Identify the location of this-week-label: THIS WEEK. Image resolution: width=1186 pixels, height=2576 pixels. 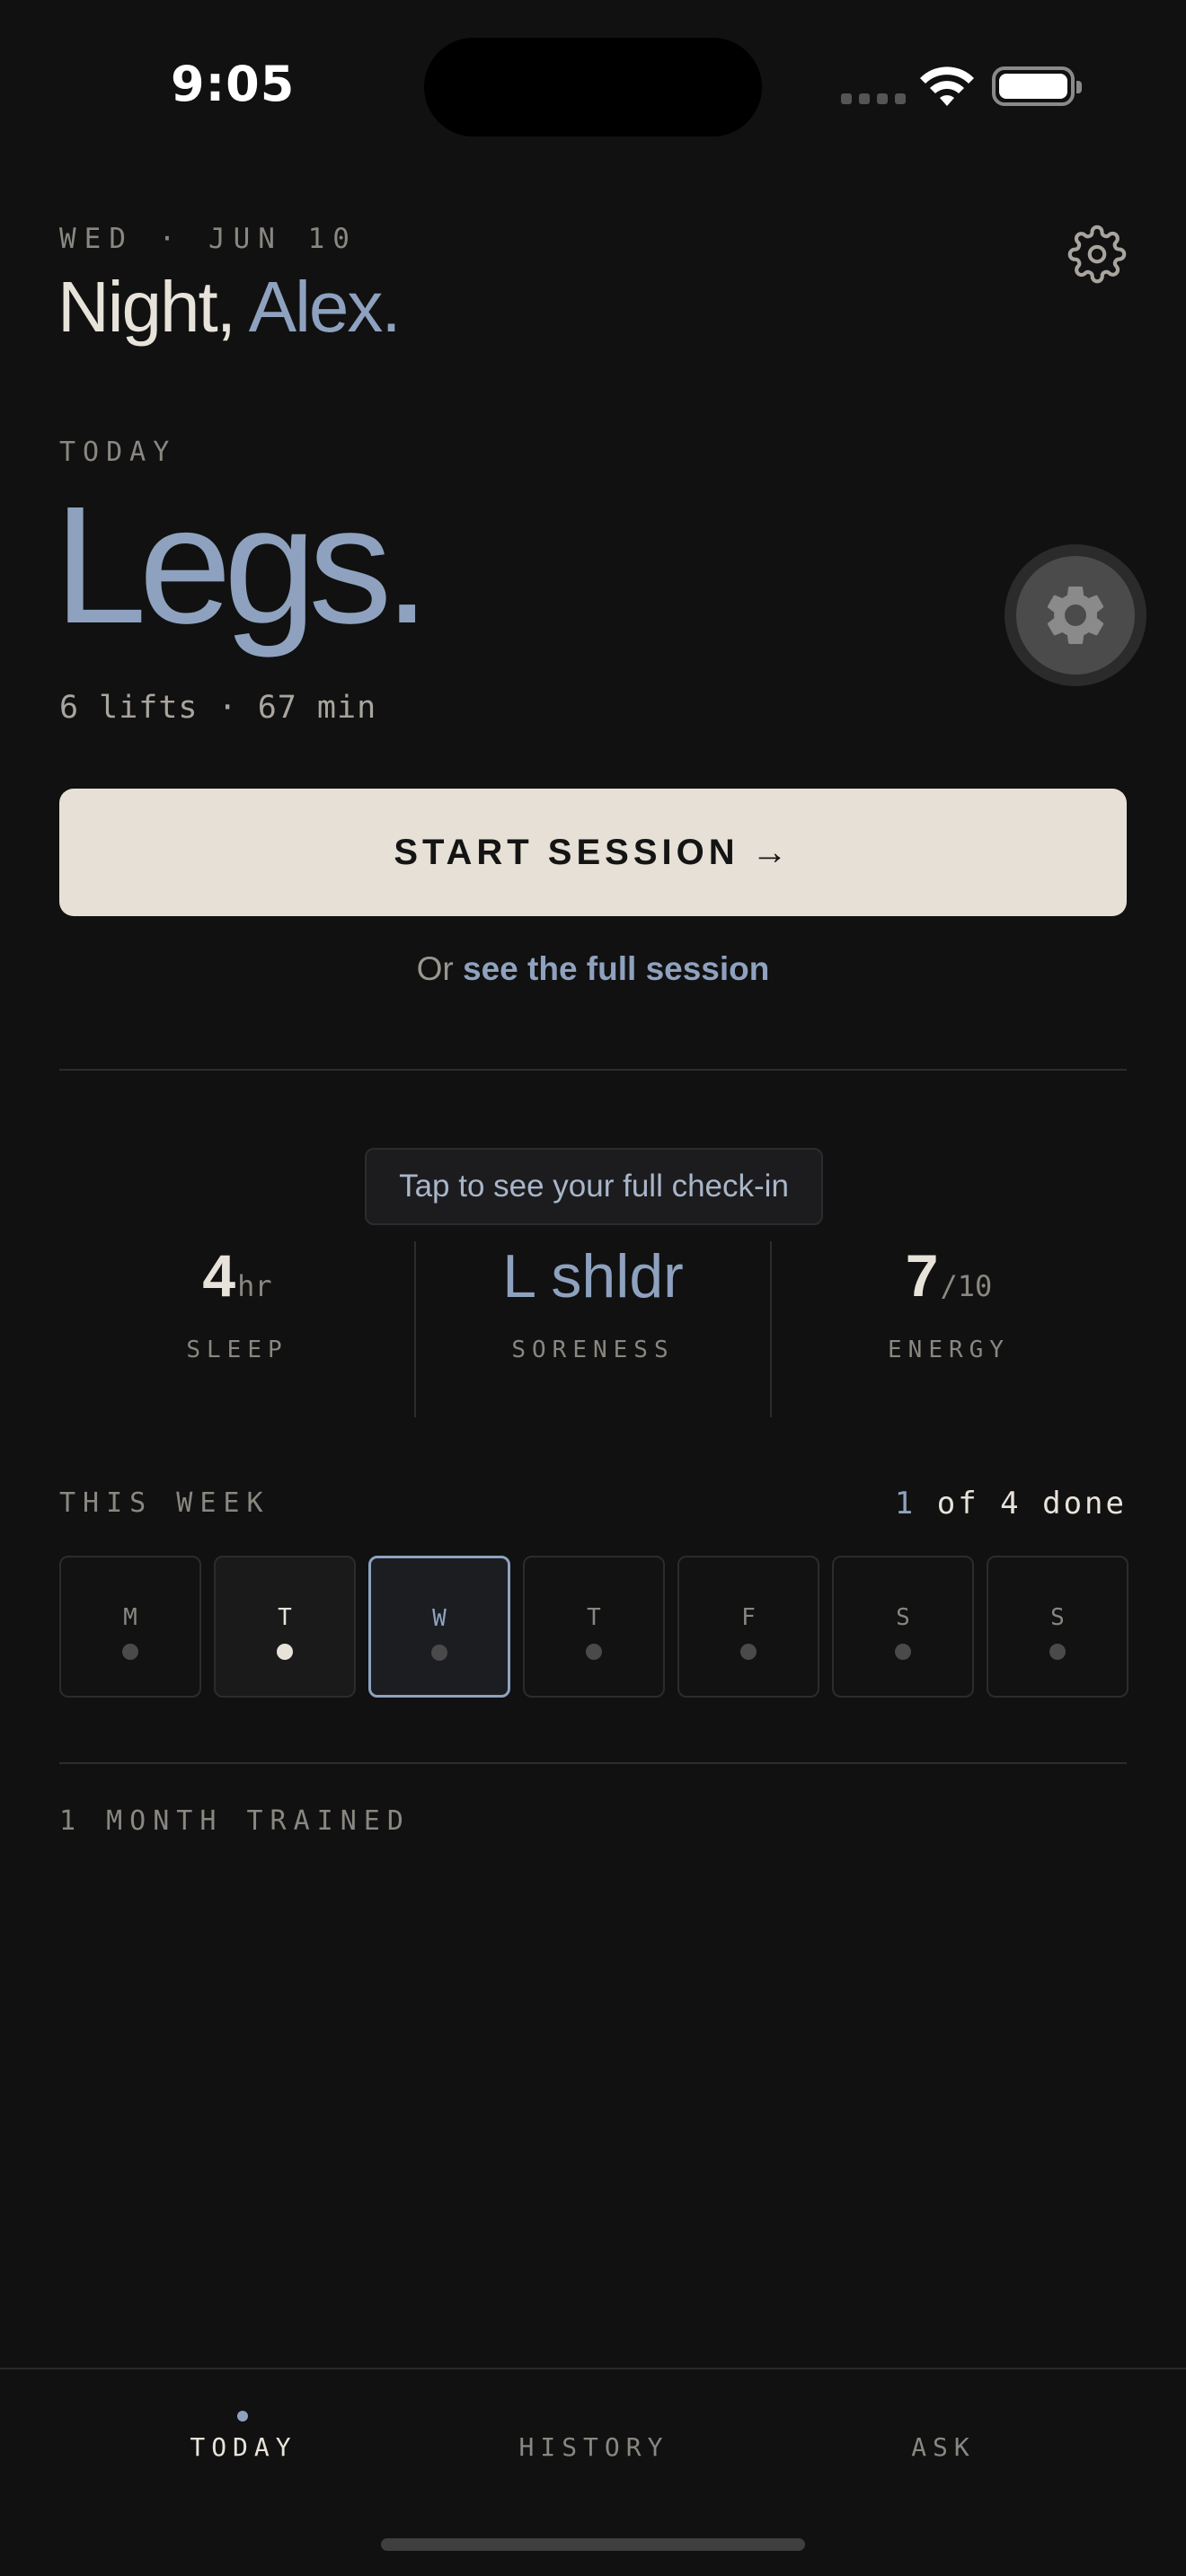
(164, 1503).